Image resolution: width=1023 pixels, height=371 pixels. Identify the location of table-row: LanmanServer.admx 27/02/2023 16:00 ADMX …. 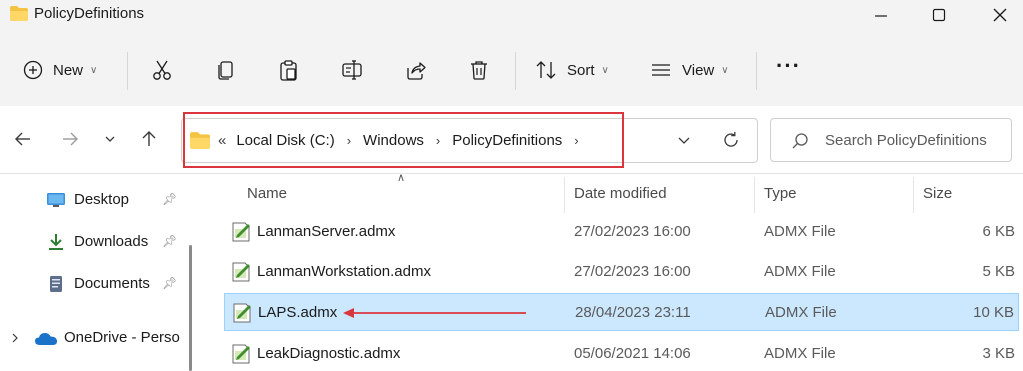
(621, 232).